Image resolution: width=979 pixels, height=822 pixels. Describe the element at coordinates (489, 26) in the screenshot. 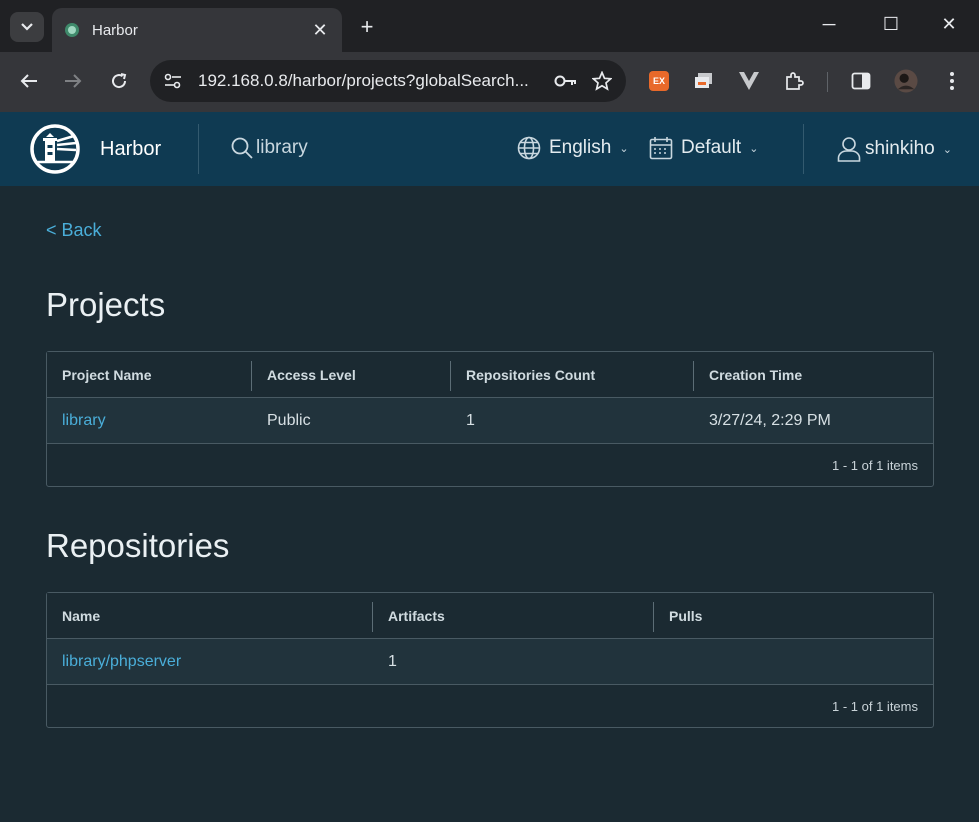

I see `browser-tab-bar: Harbor ✕ + ─ ☐ ✕` at that location.